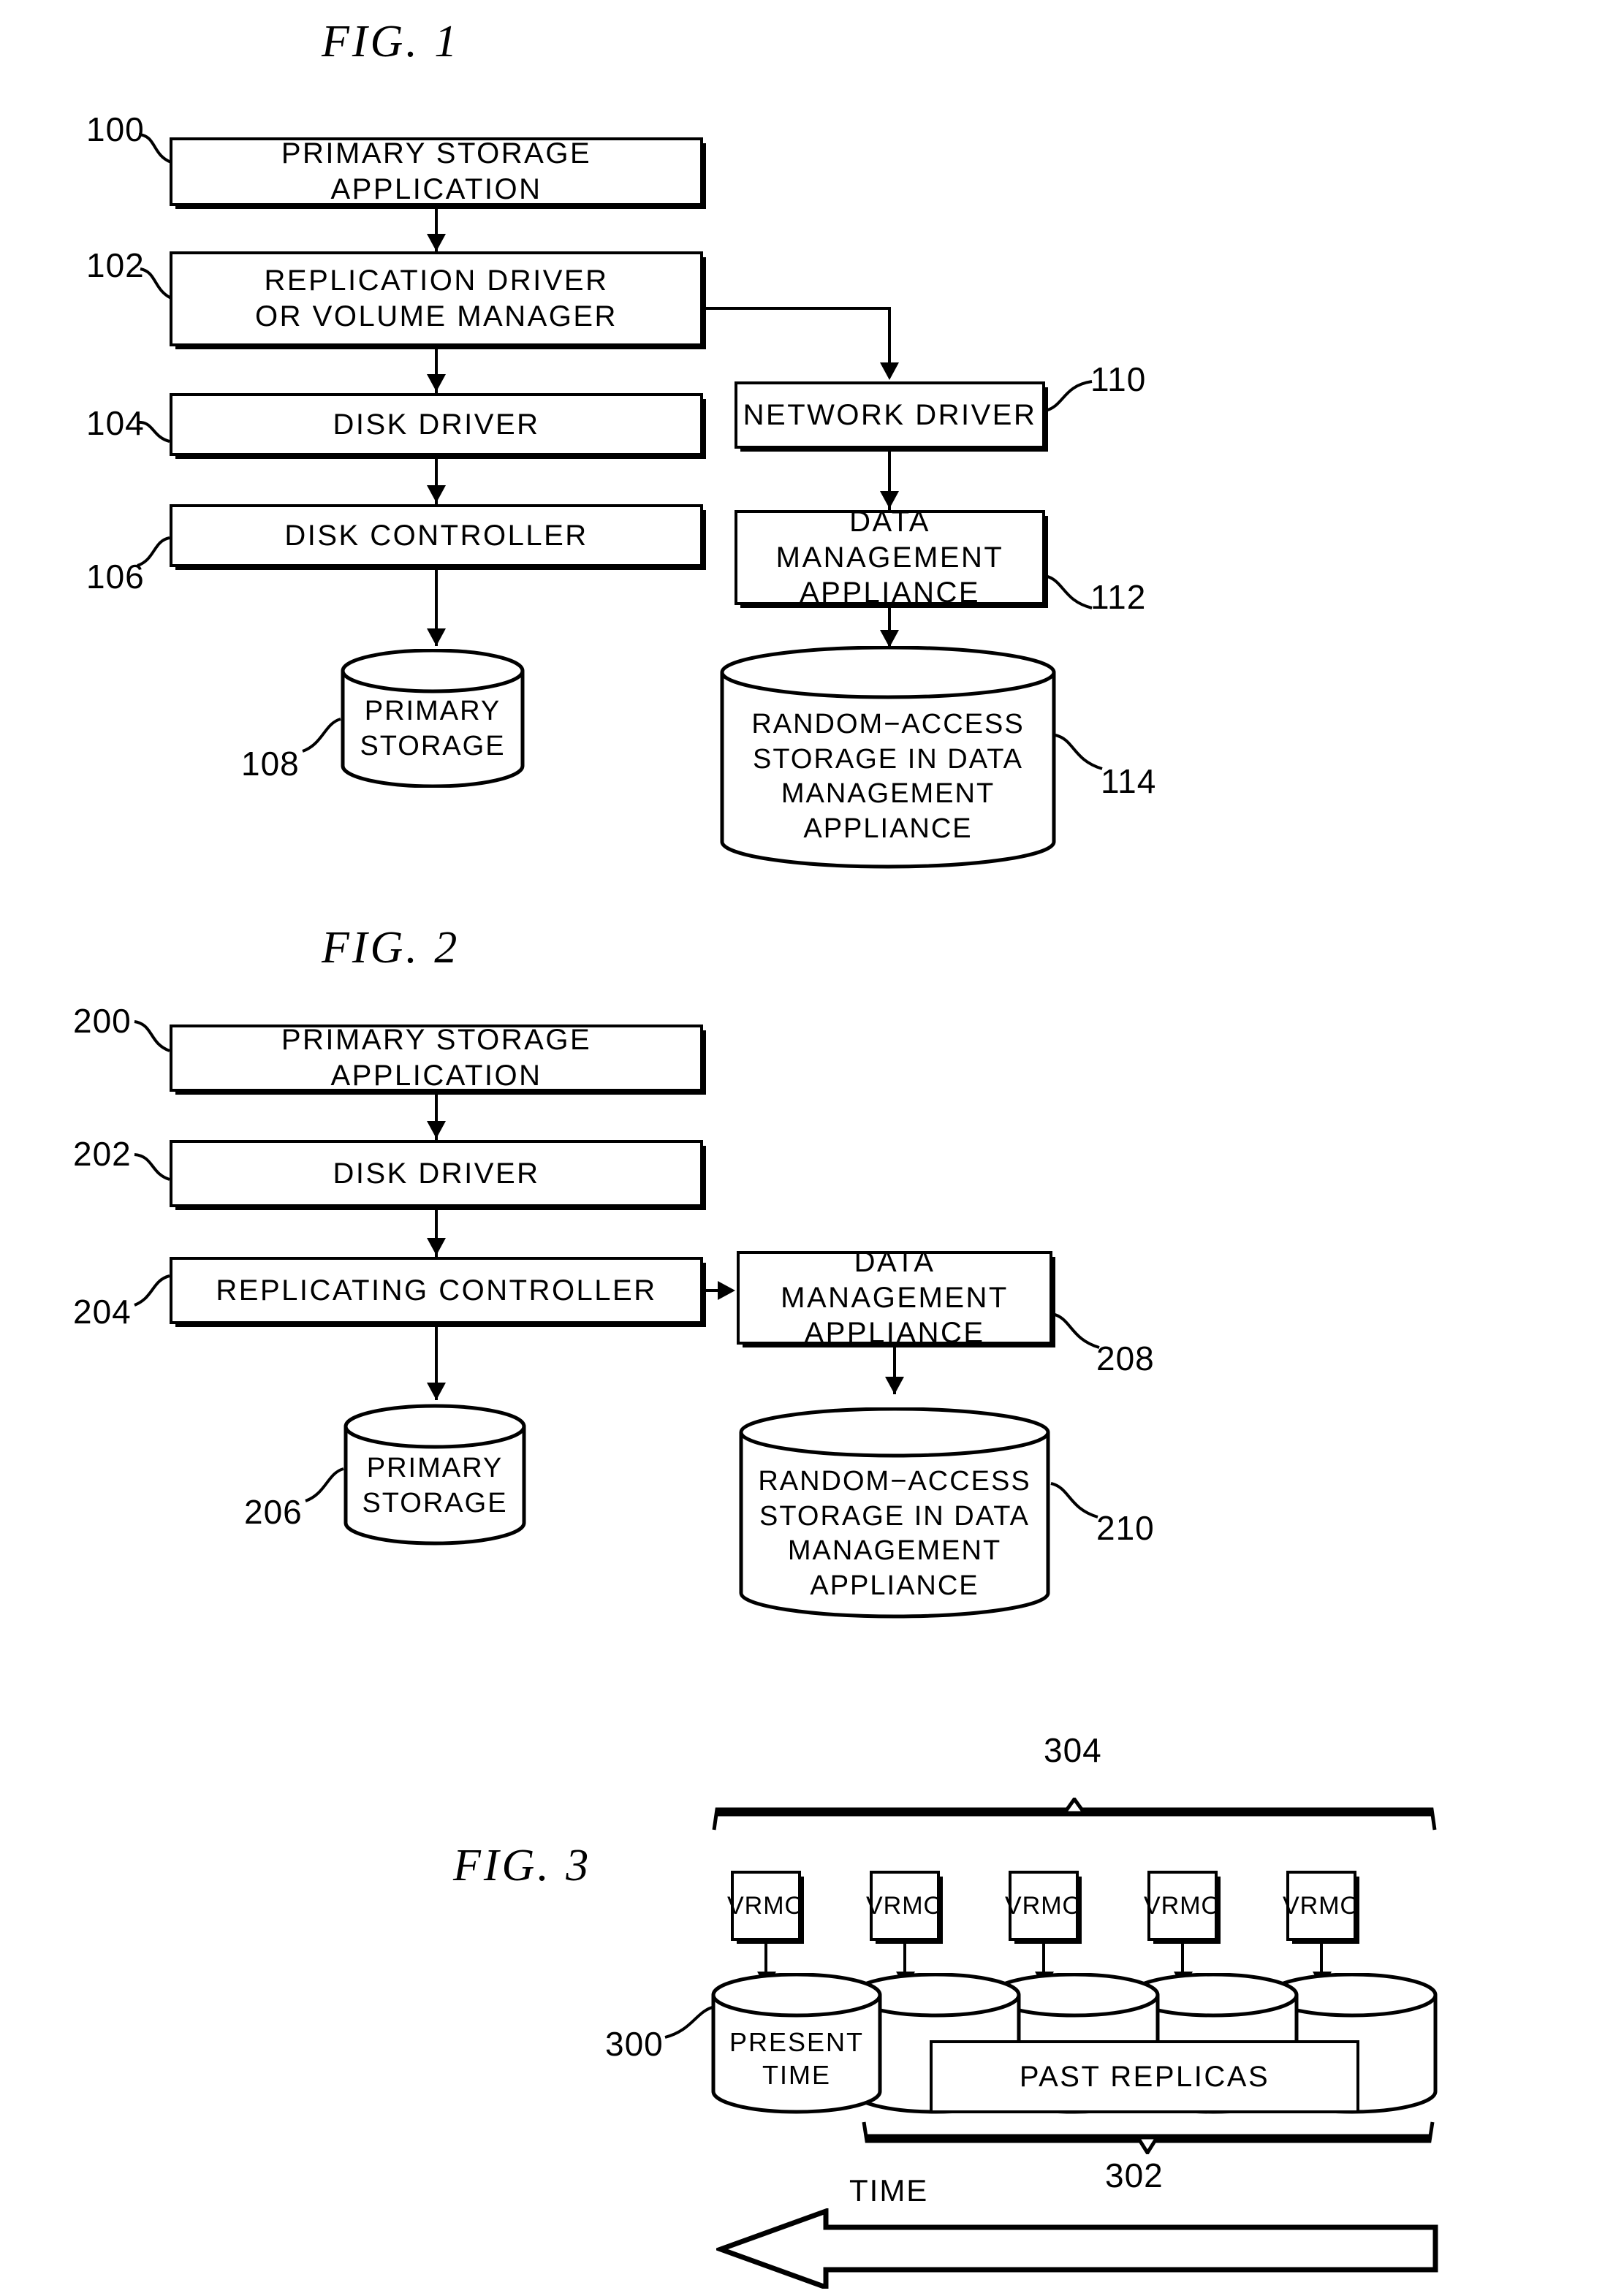  Describe the element at coordinates (436, 298) in the screenshot. I see `fig1-box-replication-driver: REPLICATION DRIVER OR VOLUME MANAGER` at that location.